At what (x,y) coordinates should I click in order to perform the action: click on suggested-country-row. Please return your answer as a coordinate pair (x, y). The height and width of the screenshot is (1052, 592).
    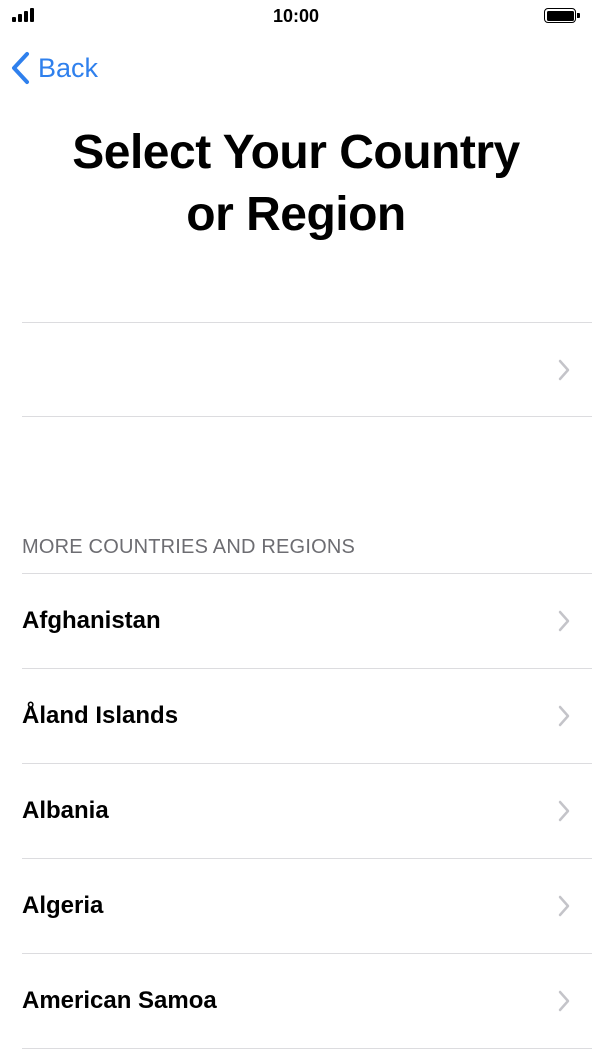
    Looking at the image, I should click on (307, 370).